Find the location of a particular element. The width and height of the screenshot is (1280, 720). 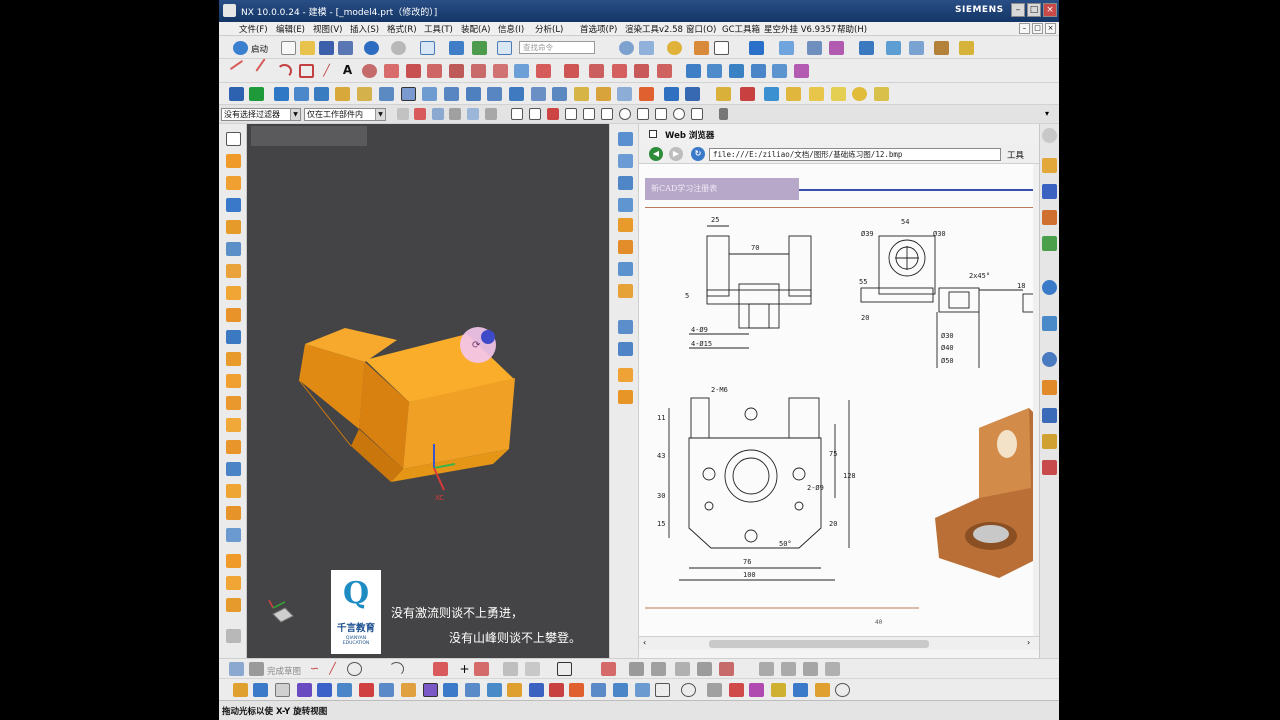

tangent-snap-icon is located at coordinates (679, 114).